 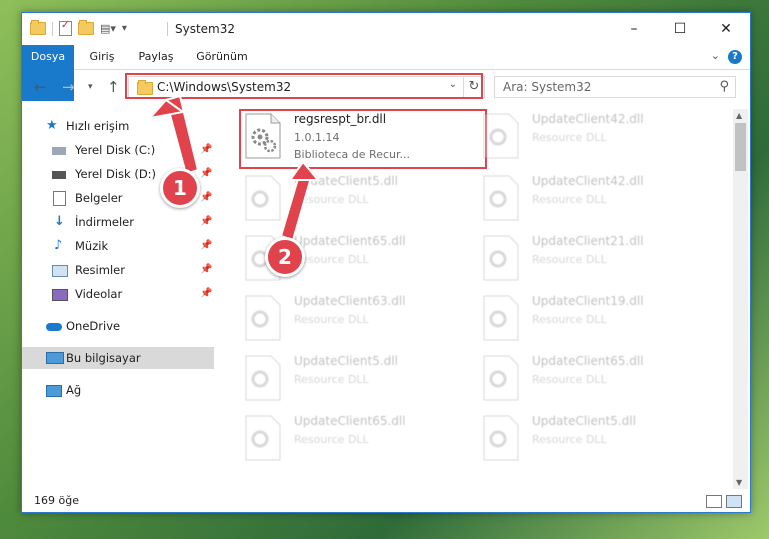 What do you see at coordinates (180, 188) in the screenshot?
I see `annotation-badge-1: 1` at bounding box center [180, 188].